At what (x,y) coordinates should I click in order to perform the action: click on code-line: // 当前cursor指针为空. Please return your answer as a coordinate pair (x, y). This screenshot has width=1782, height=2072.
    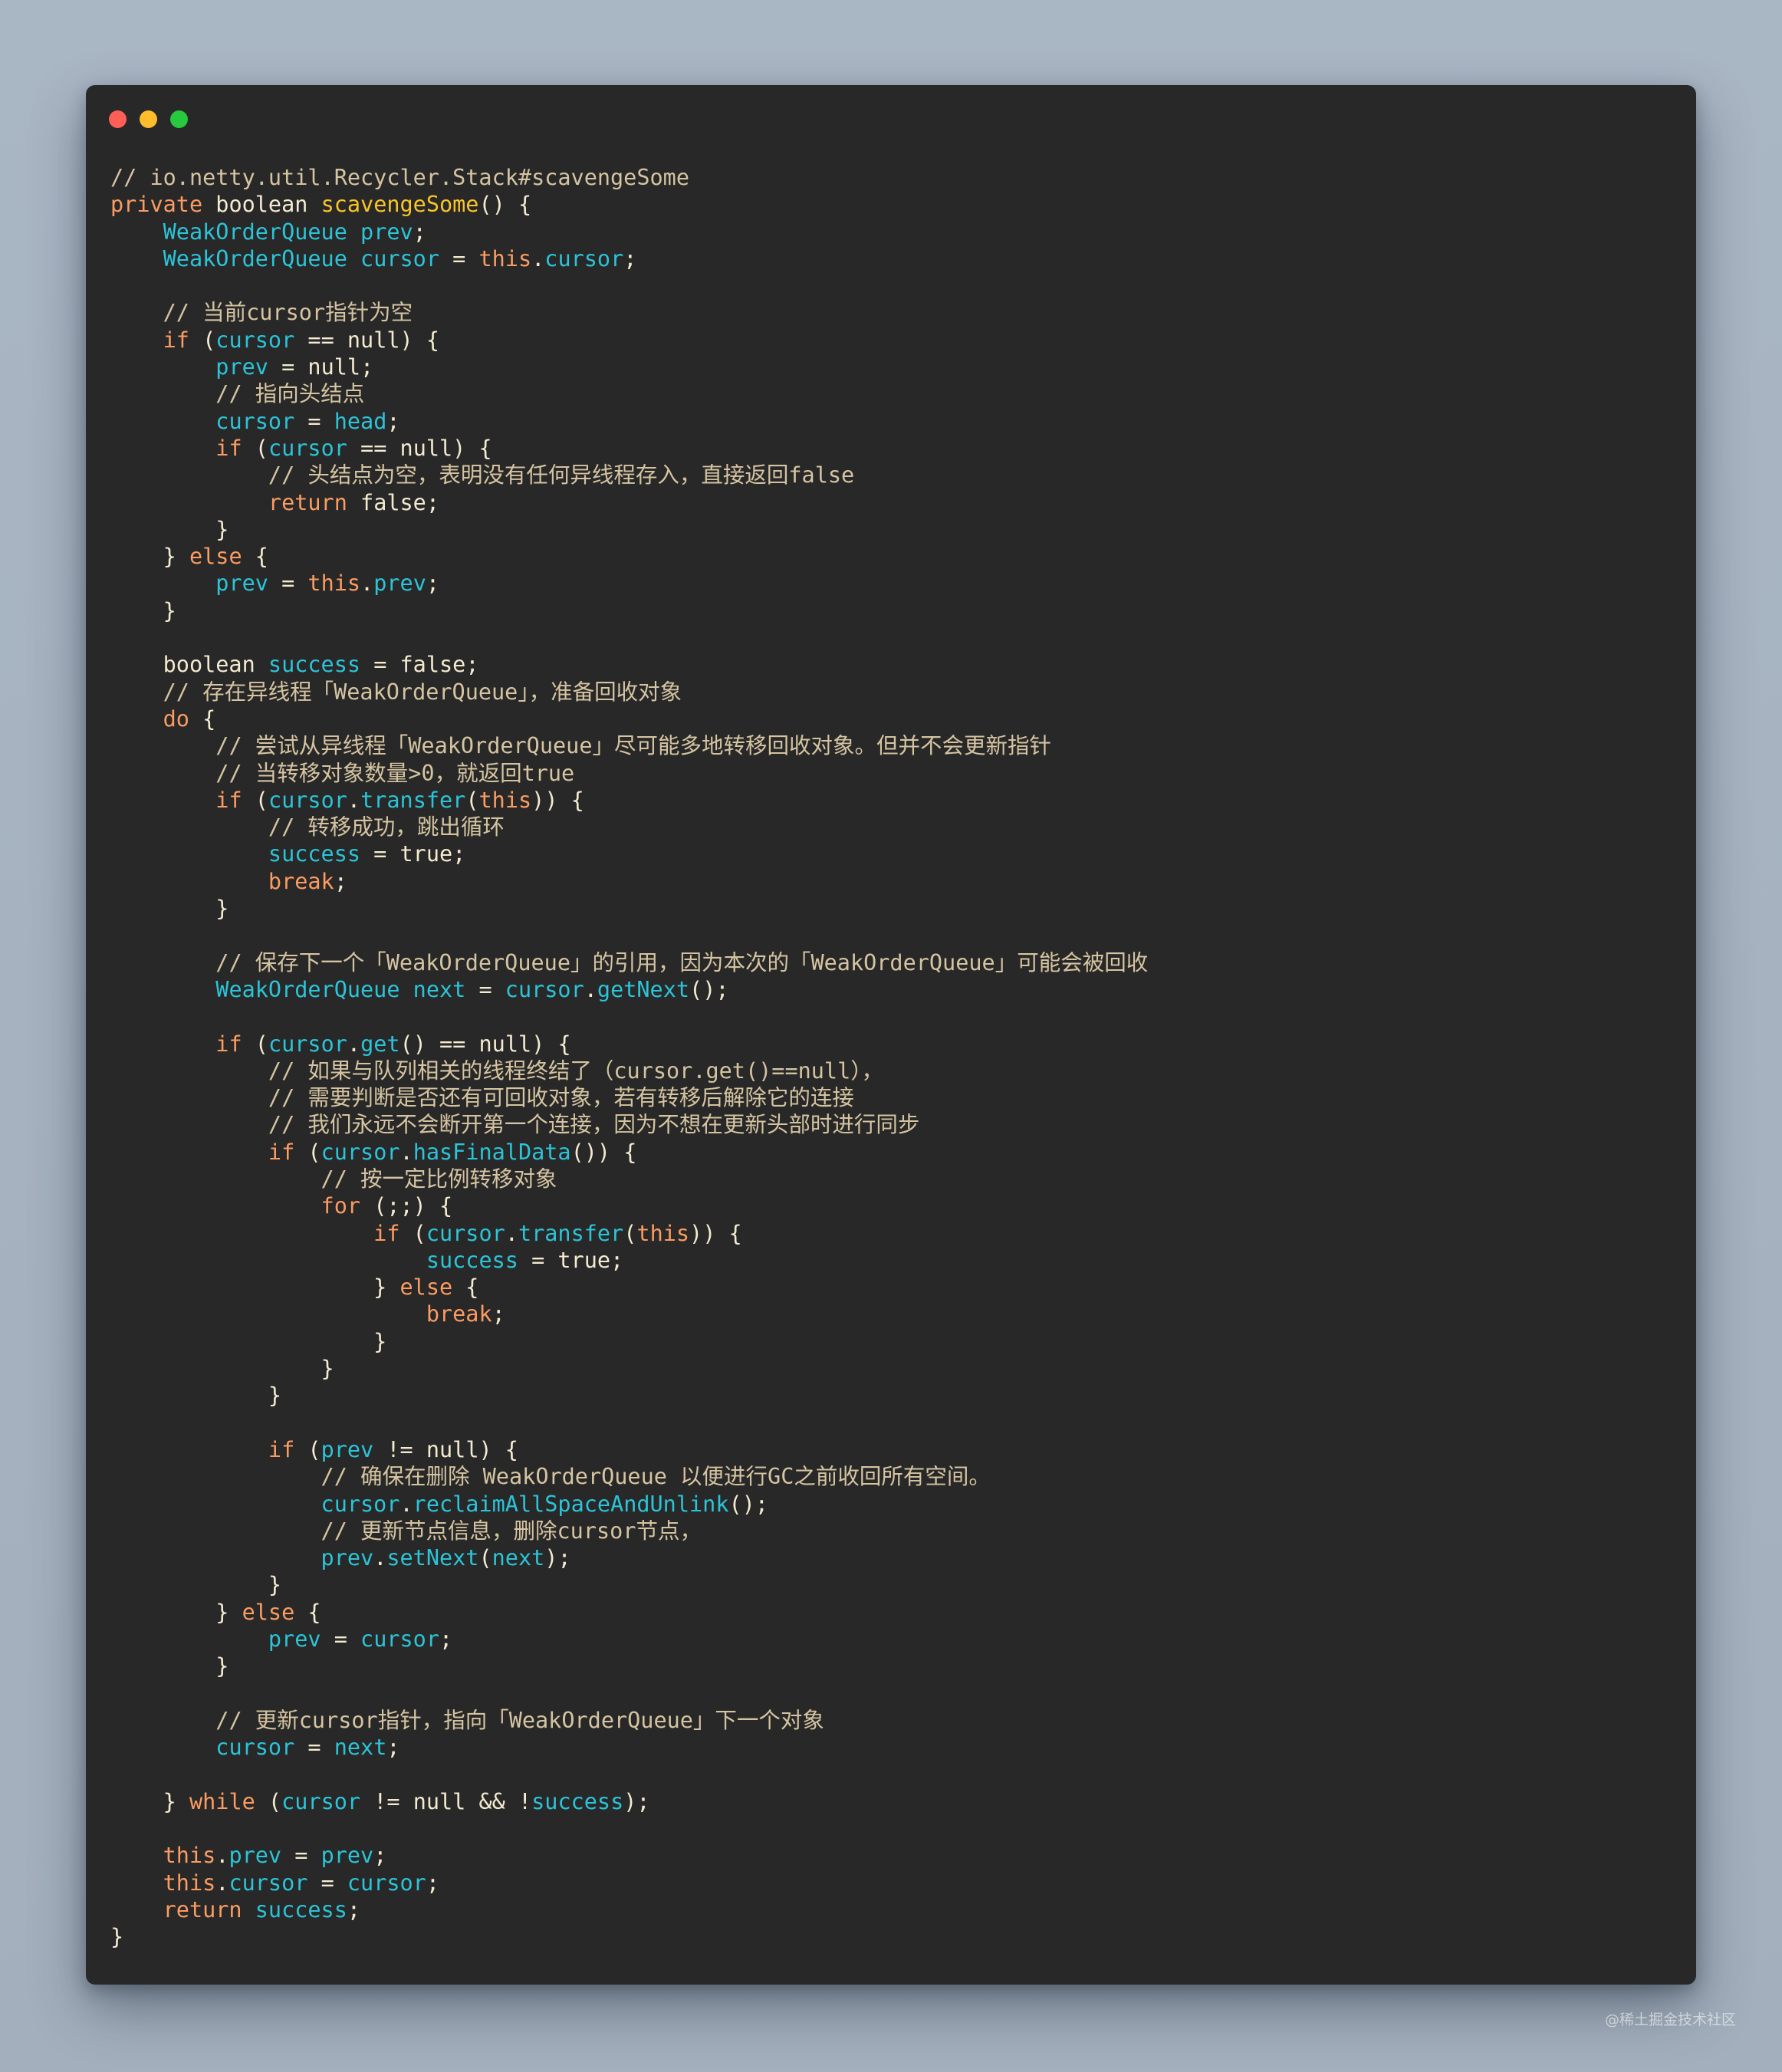
    Looking at the image, I should click on (629, 312).